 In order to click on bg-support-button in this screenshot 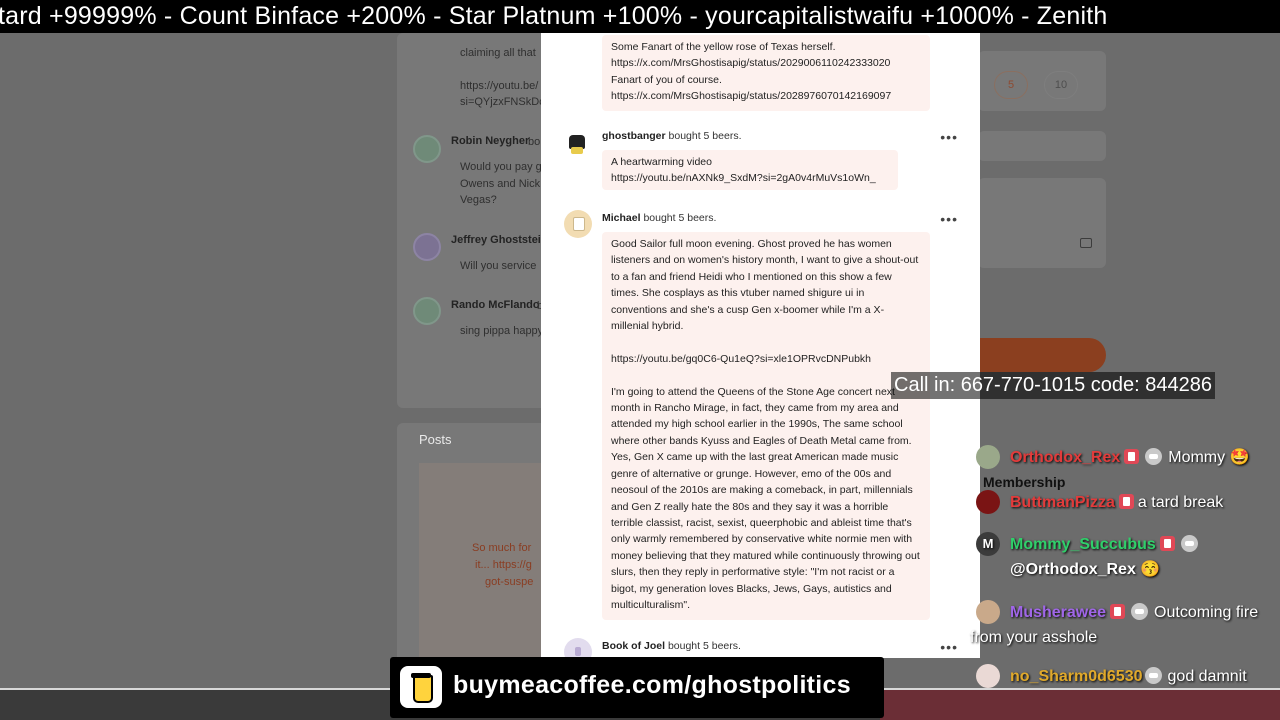, I will do `click(1043, 355)`.